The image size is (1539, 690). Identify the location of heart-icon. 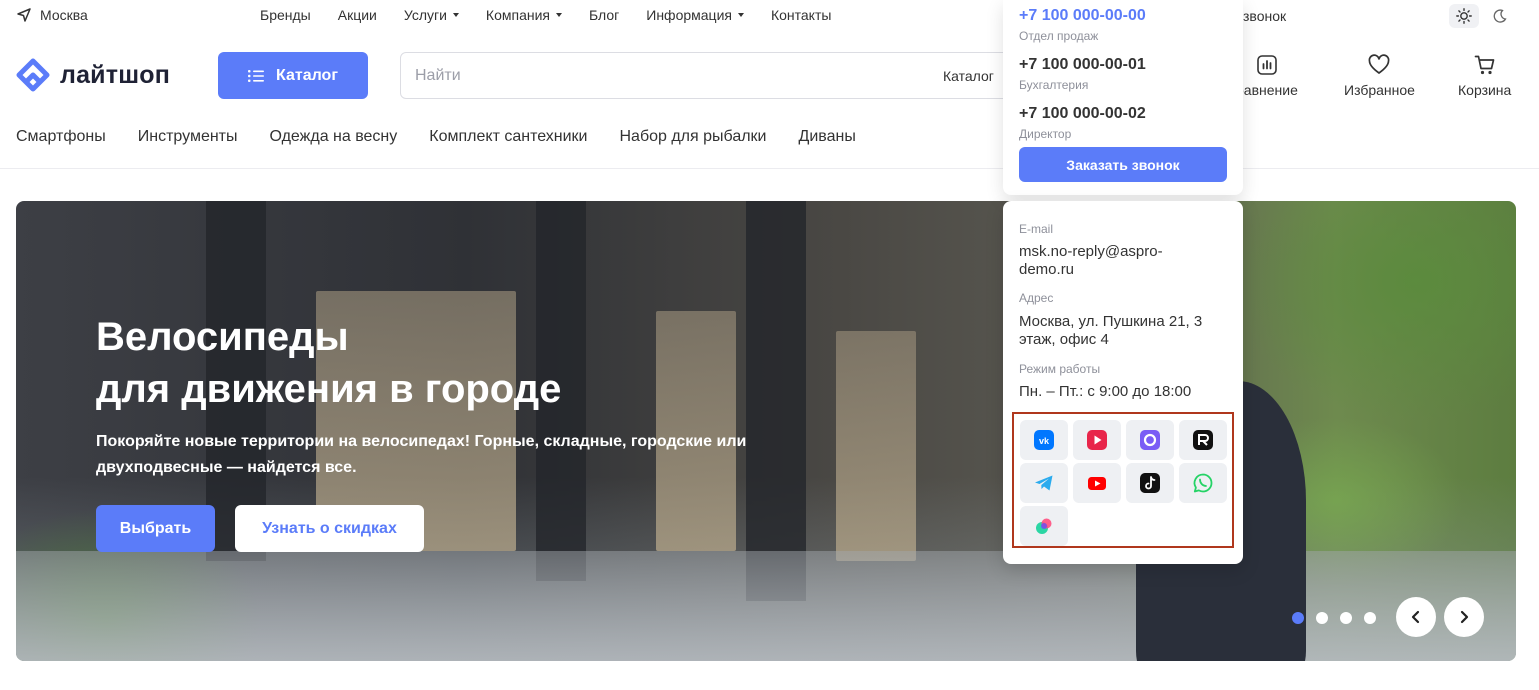
(1379, 64).